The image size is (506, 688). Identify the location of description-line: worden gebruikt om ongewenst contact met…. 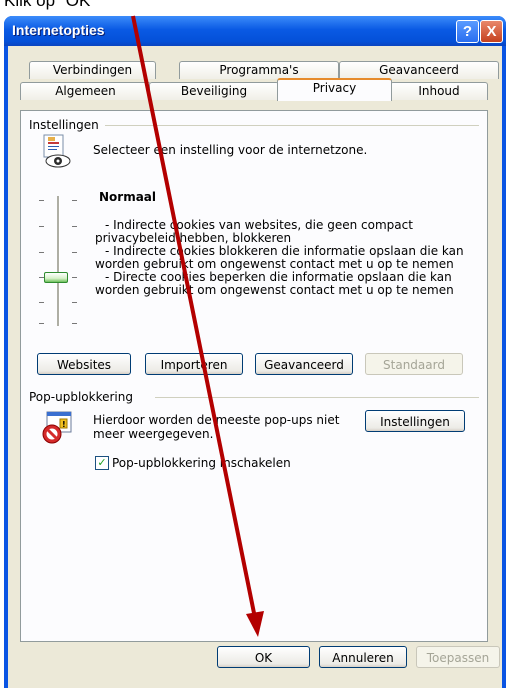
(274, 290).